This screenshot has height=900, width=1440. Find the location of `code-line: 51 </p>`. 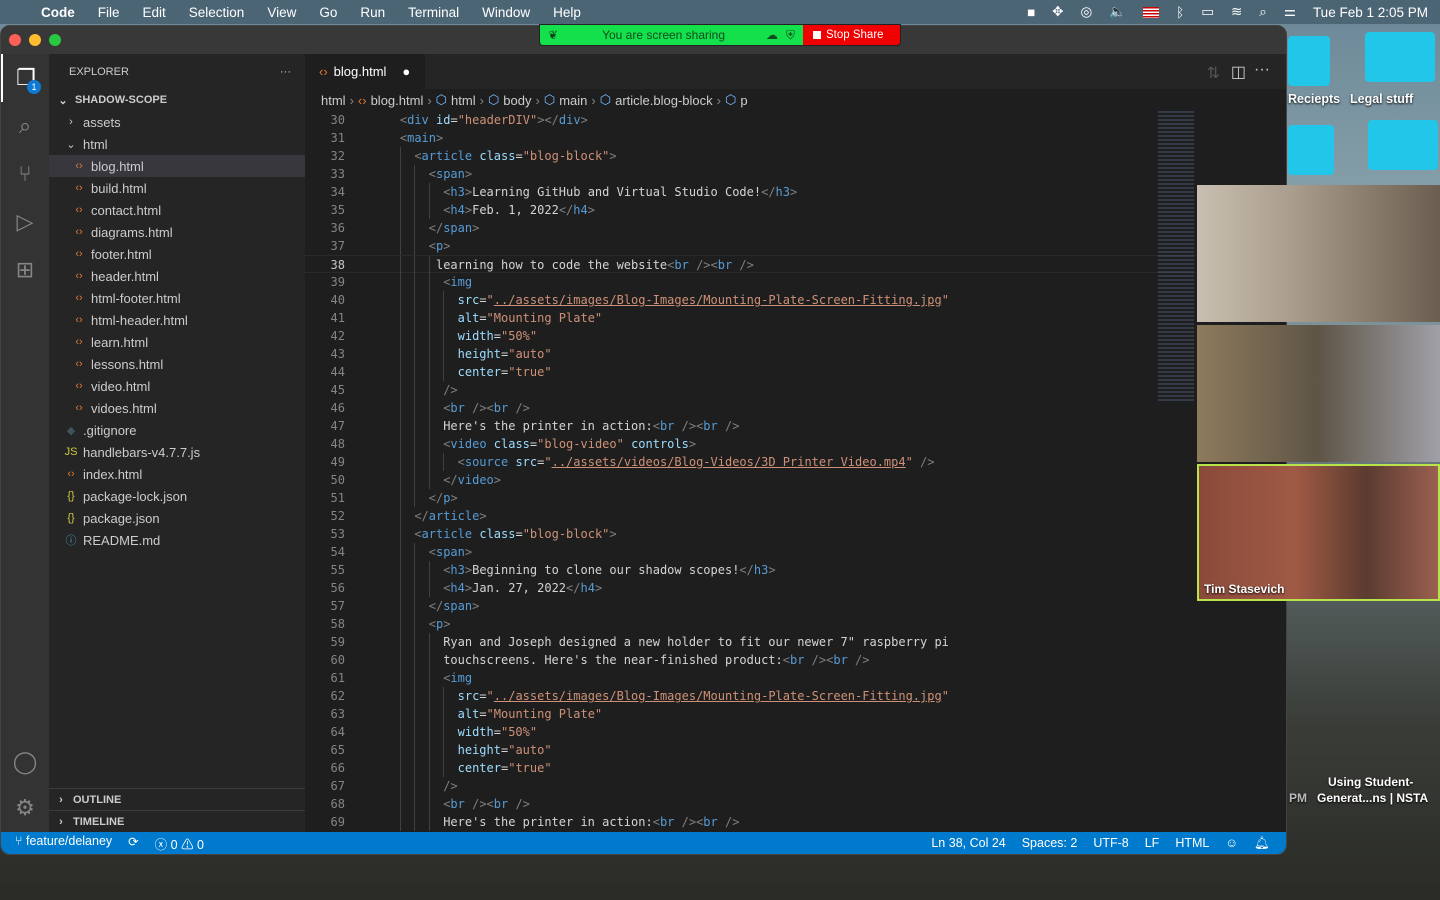

code-line: 51 </p> is located at coordinates (795, 498).